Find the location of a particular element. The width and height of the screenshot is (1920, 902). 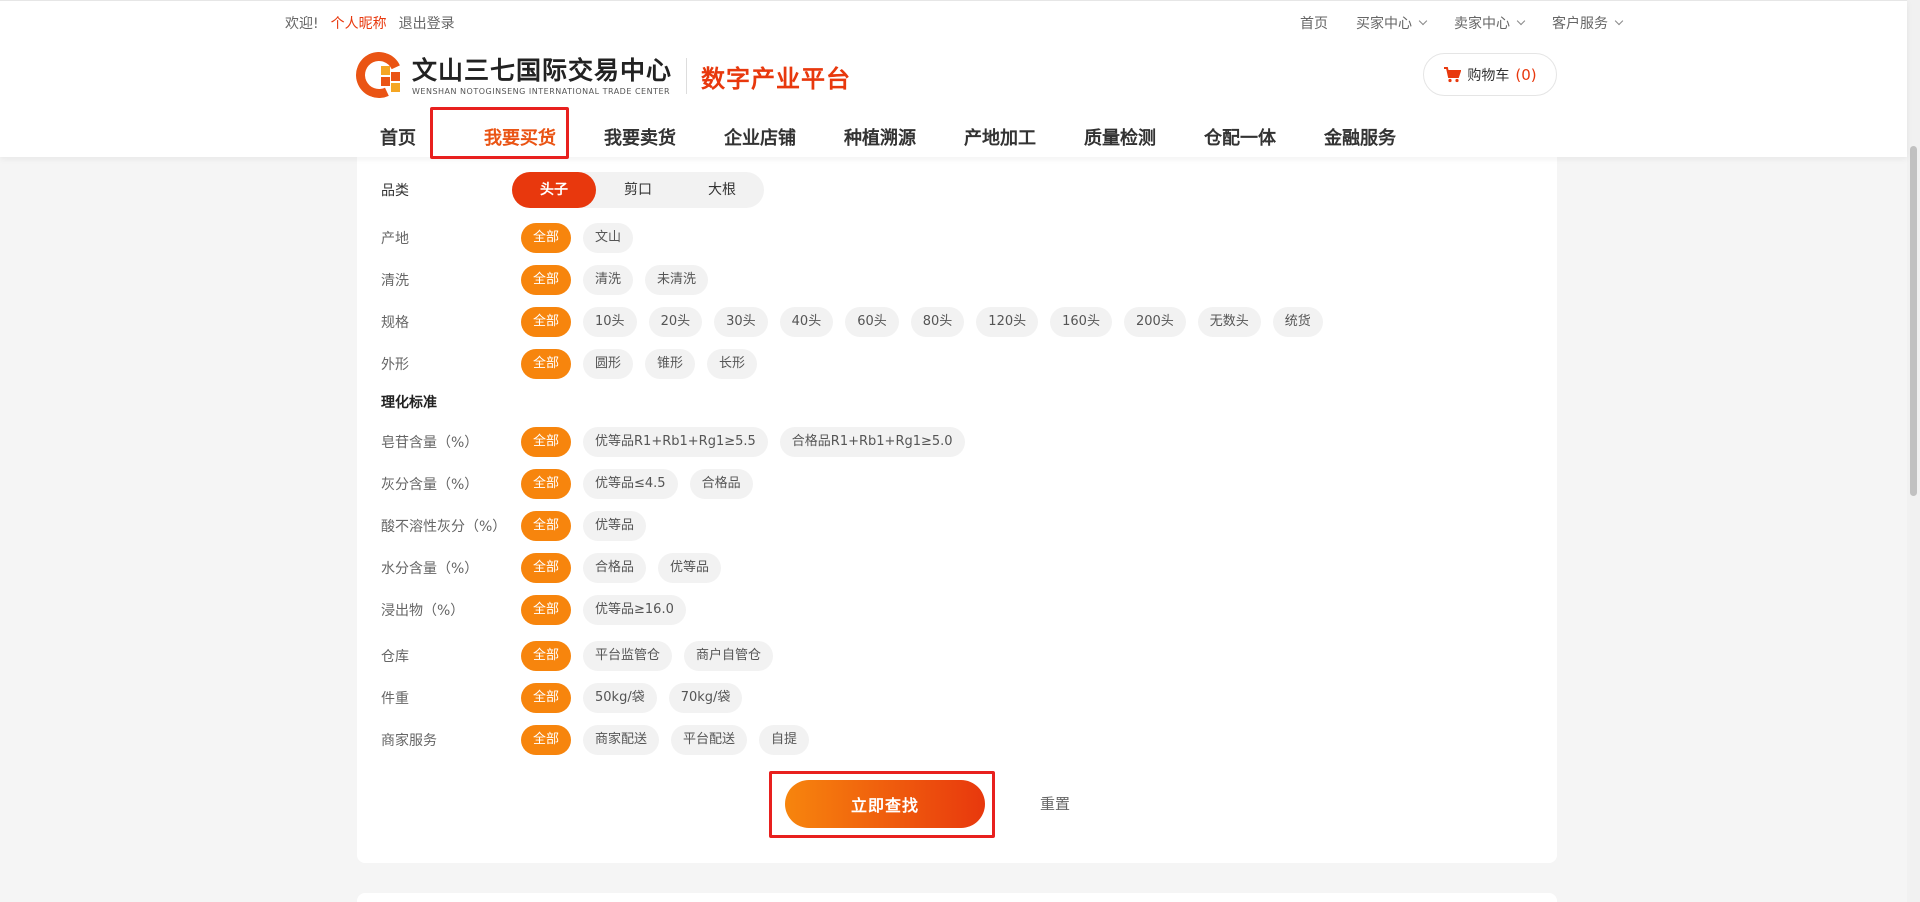

logo-name-cn: 文山三七国际交易中心 is located at coordinates (542, 70).